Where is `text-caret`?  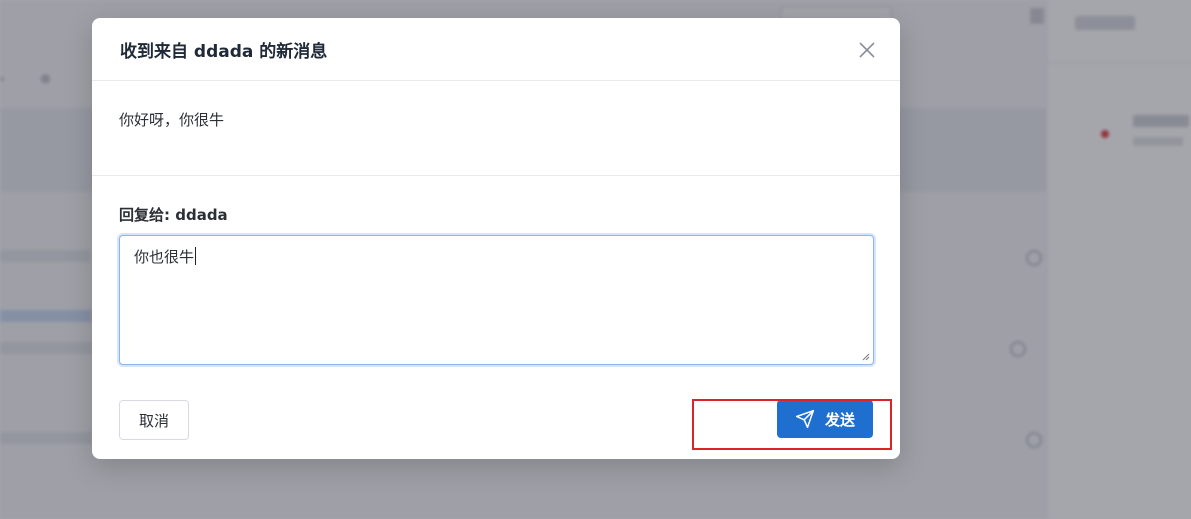
text-caret is located at coordinates (196, 256).